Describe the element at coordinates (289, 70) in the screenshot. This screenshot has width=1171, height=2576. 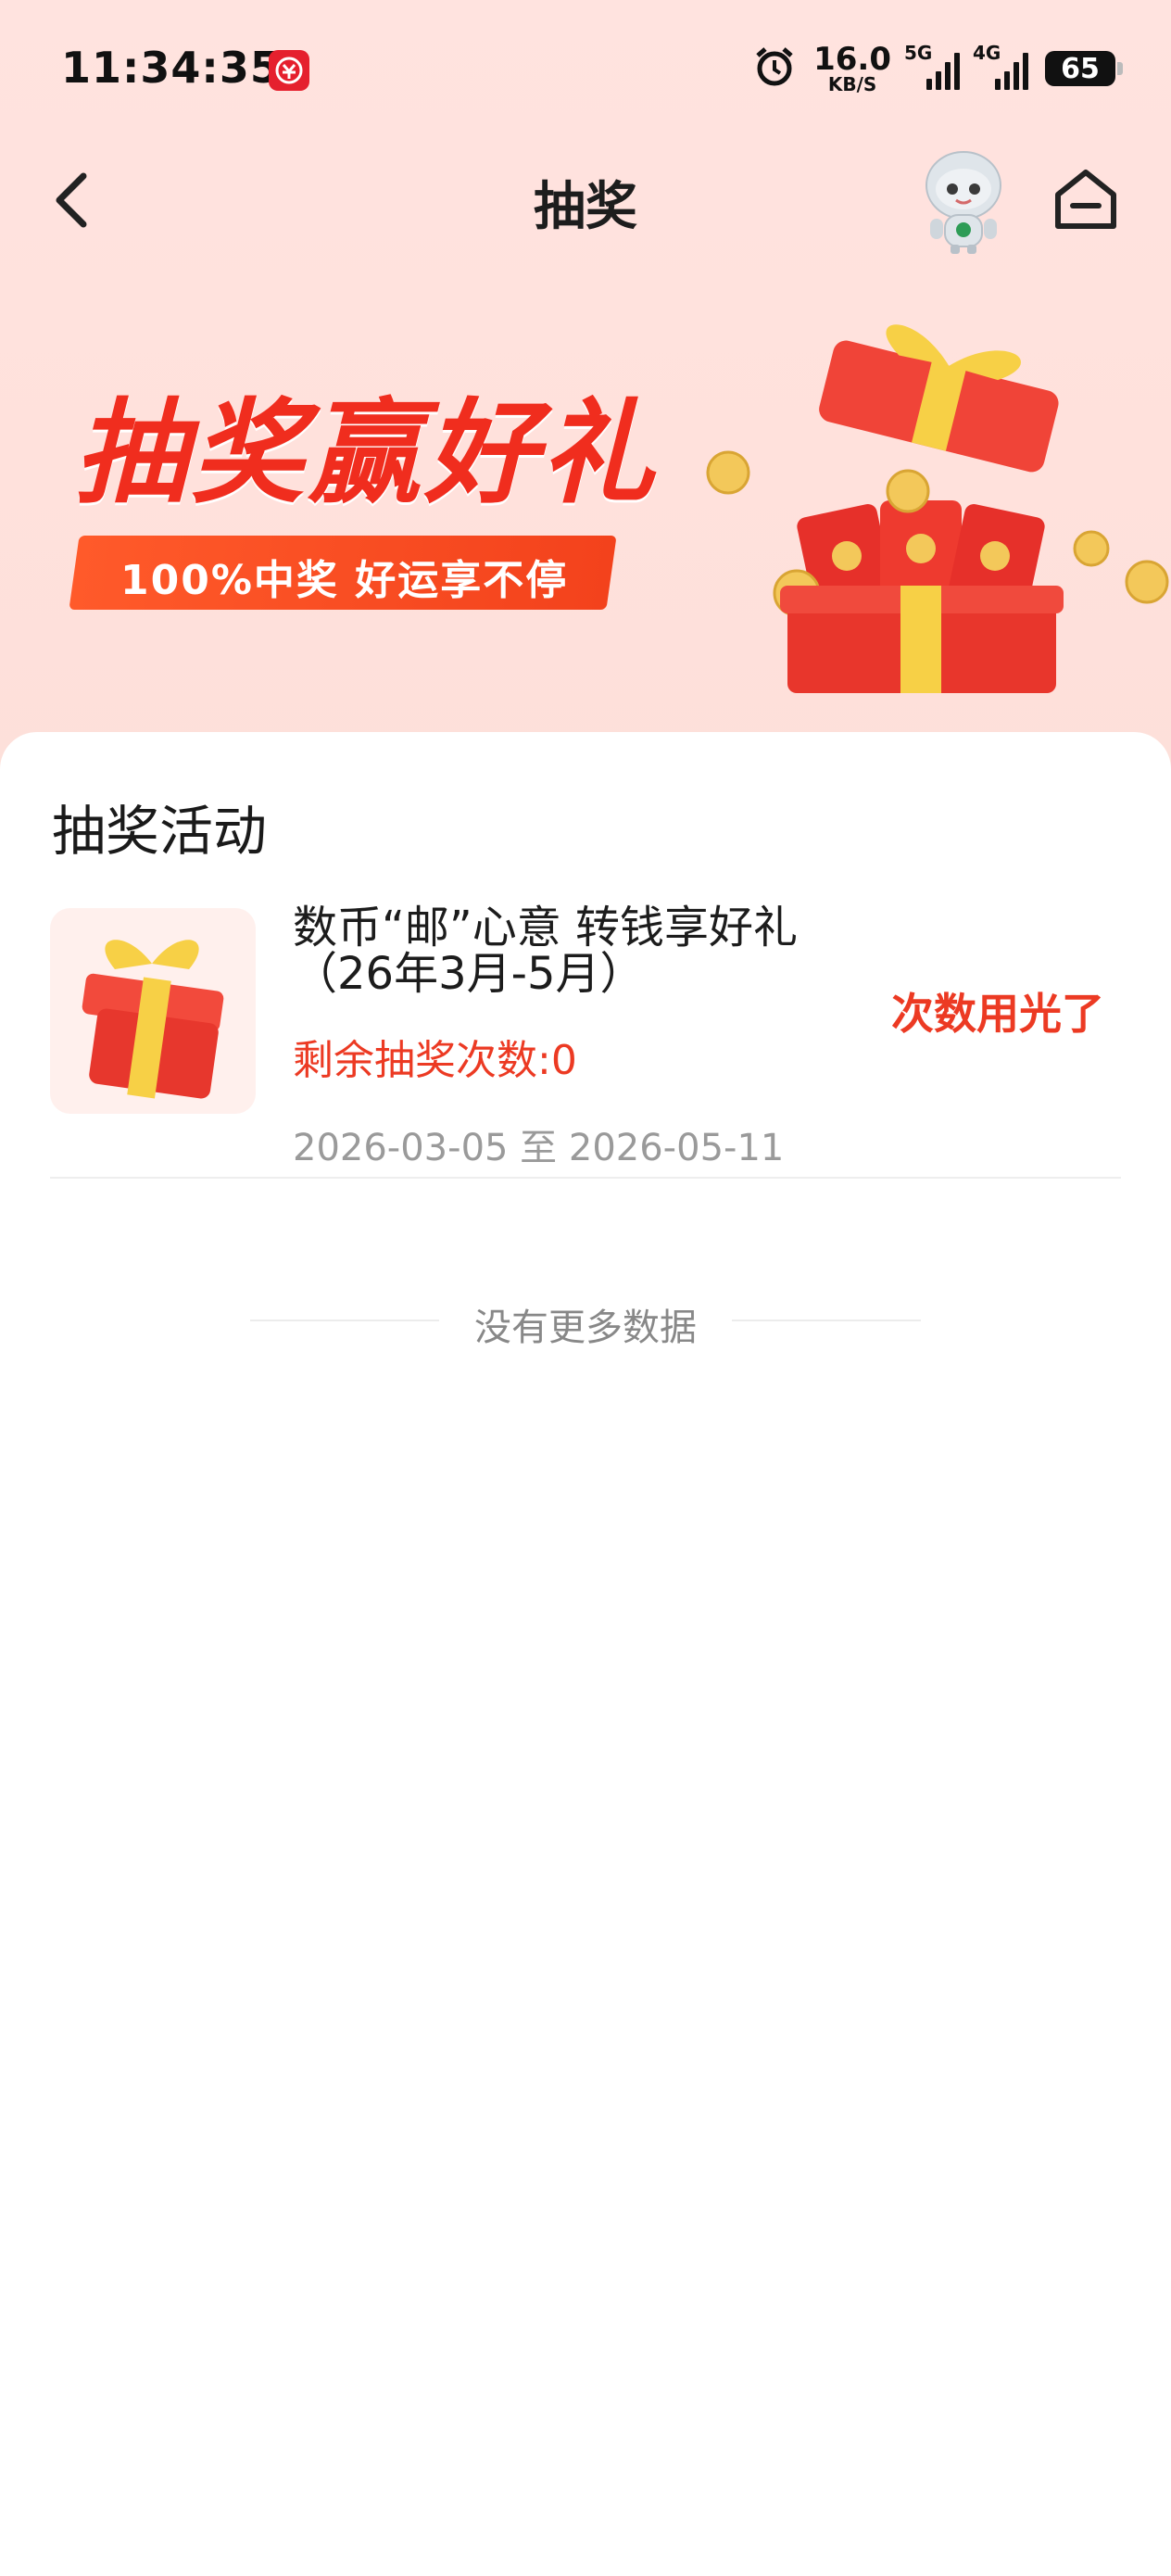
I see `digital-rmb-app-icon` at that location.